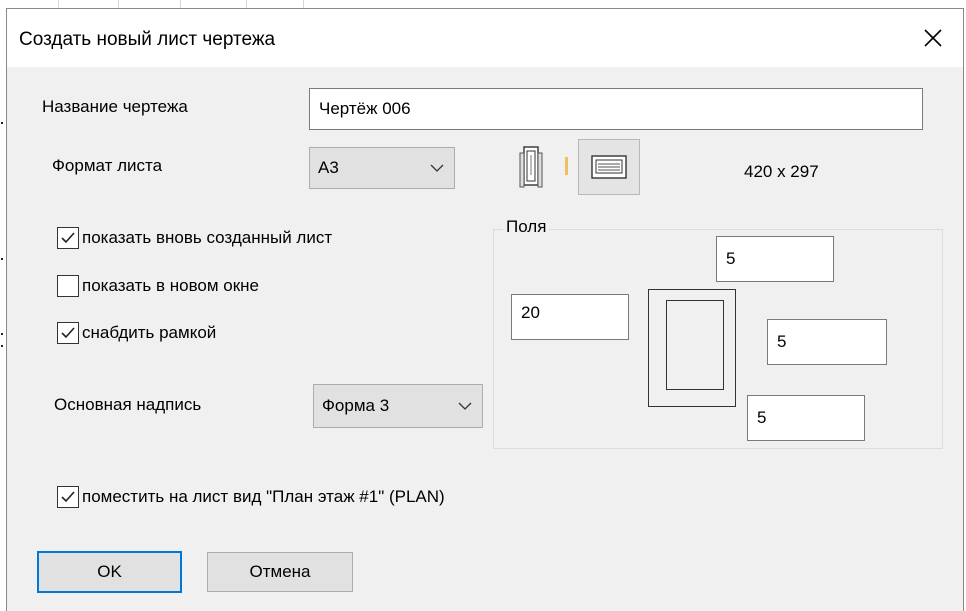 This screenshot has height=611, width=966. Describe the element at coordinates (762, 417) in the screenshot. I see `margin-bottom-value: 5` at that location.